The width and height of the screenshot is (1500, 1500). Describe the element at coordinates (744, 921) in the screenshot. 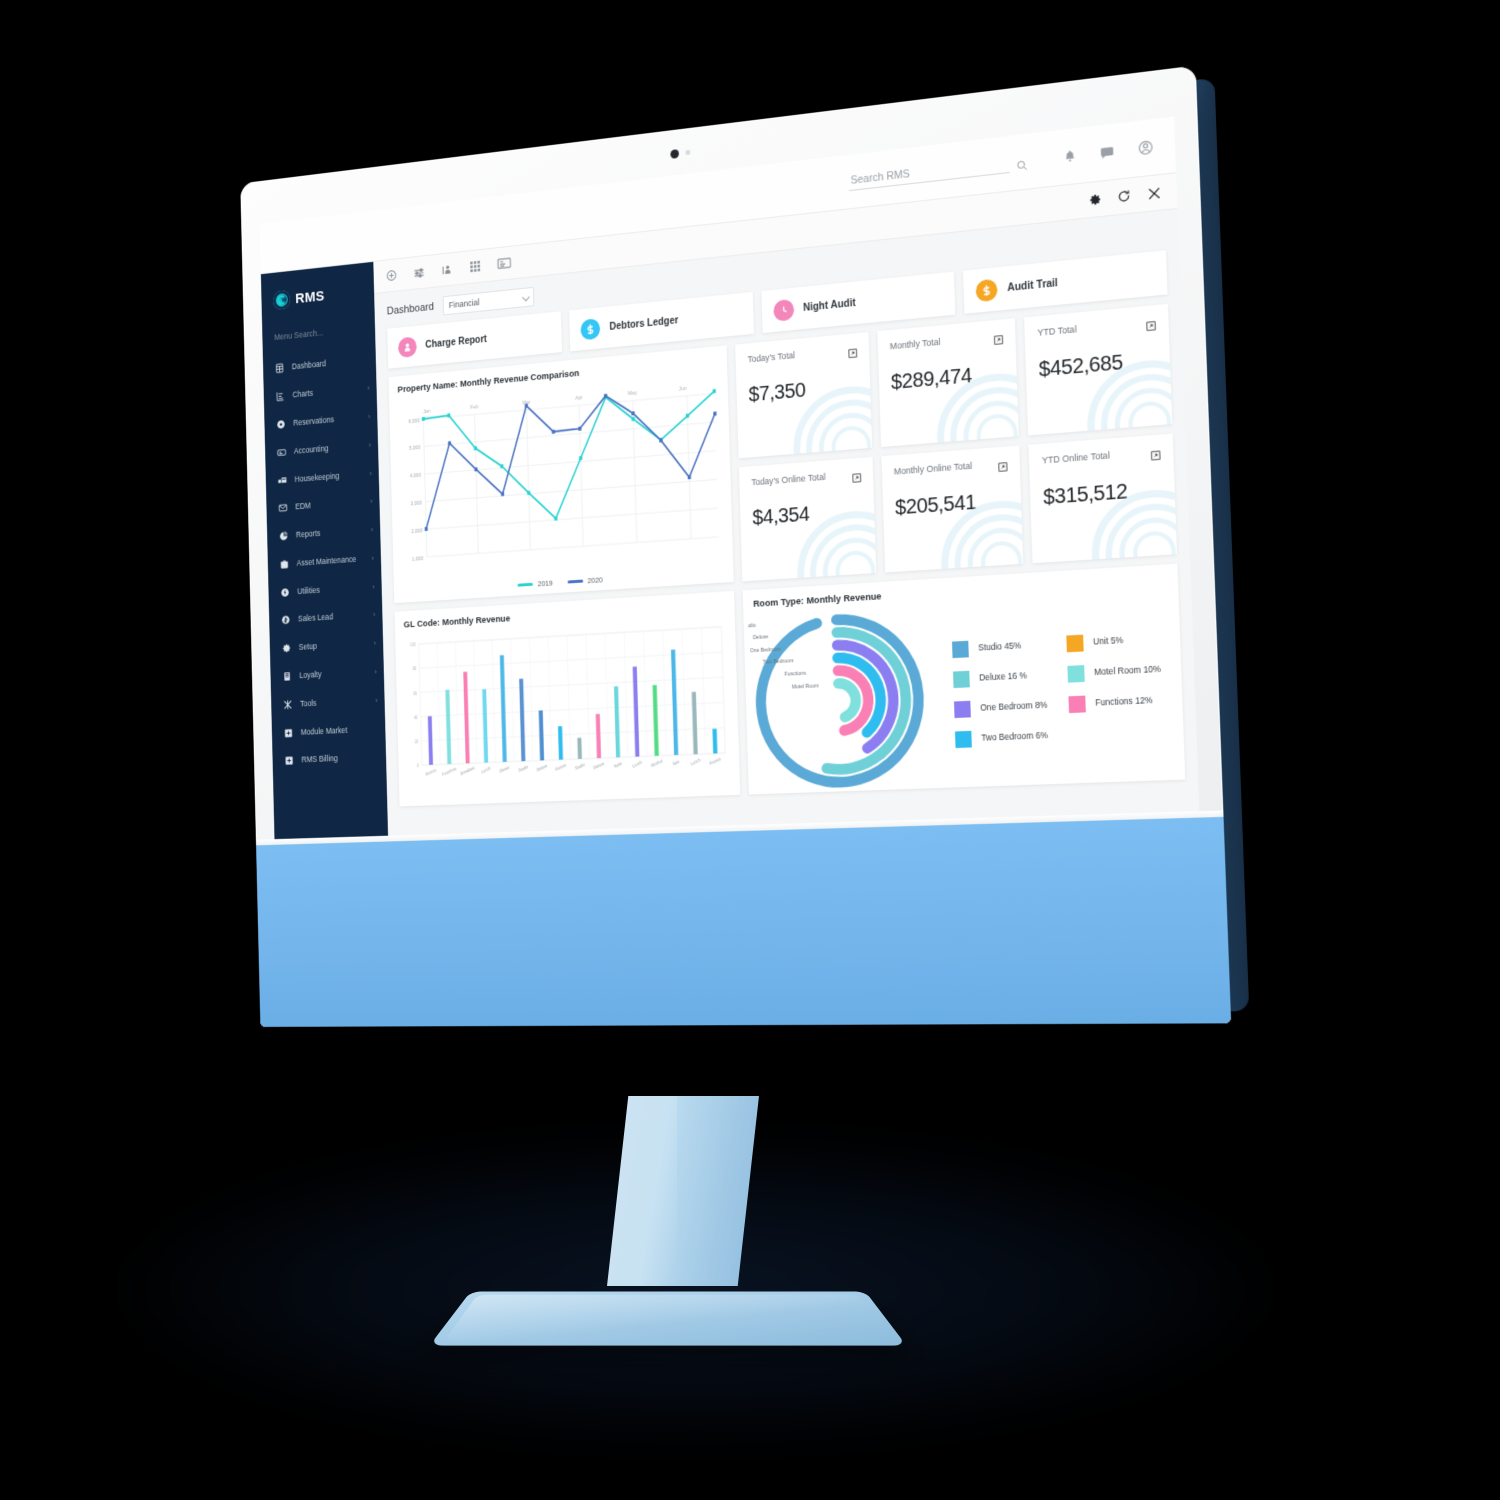

I see `monitor-chin` at that location.